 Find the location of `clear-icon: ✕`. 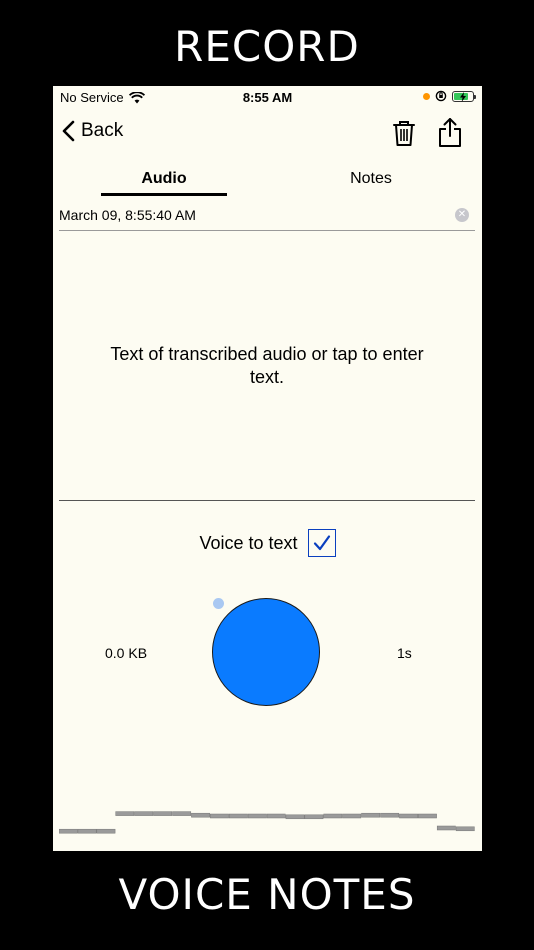

clear-icon: ✕ is located at coordinates (462, 215).